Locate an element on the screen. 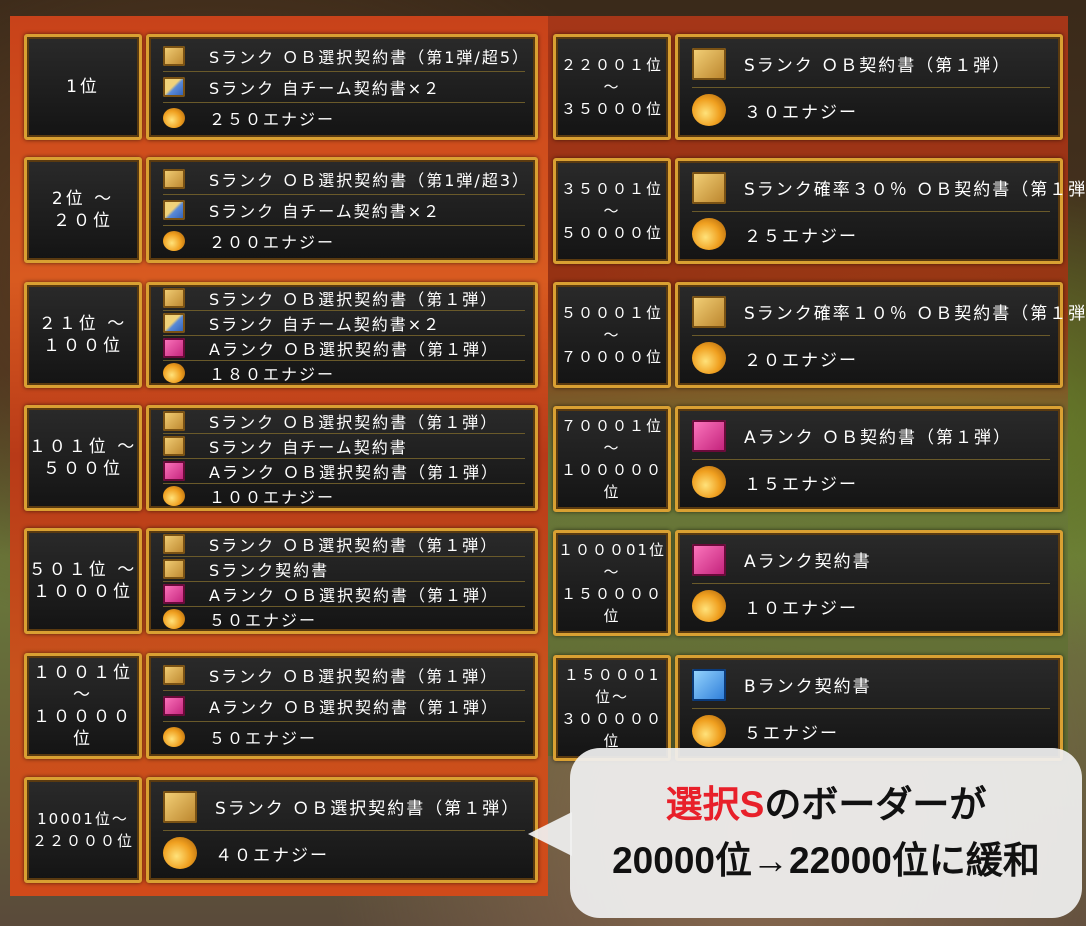 Image resolution: width=1086 pixels, height=926 pixels. b-contract-blue-icon is located at coordinates (709, 684).